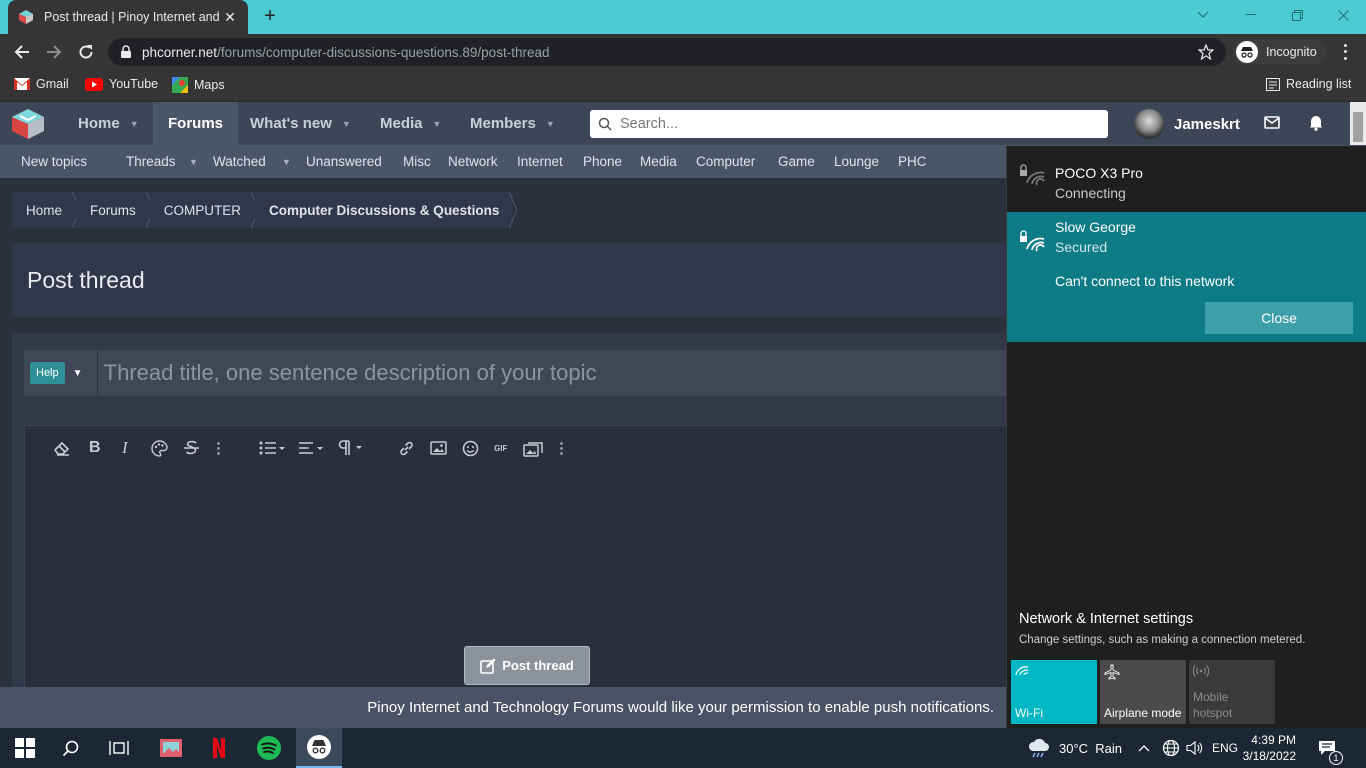 The width and height of the screenshot is (1366, 768). Describe the element at coordinates (534, 448) in the screenshot. I see `media-gallery-icon` at that location.